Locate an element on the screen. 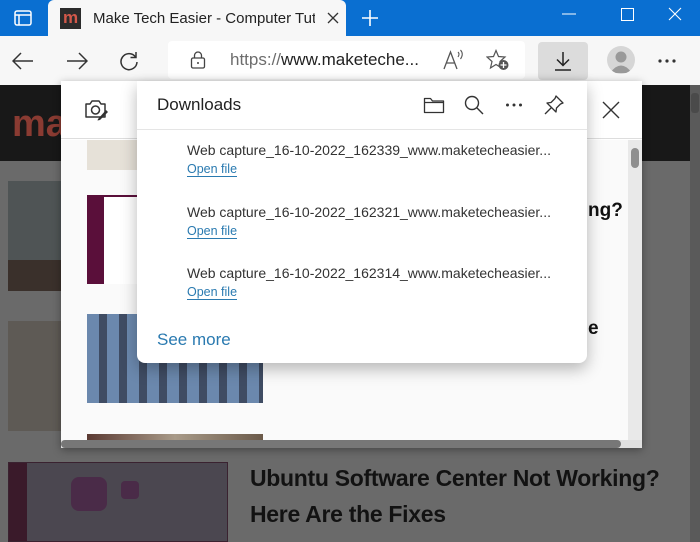  window-close-button is located at coordinates (675, 14).